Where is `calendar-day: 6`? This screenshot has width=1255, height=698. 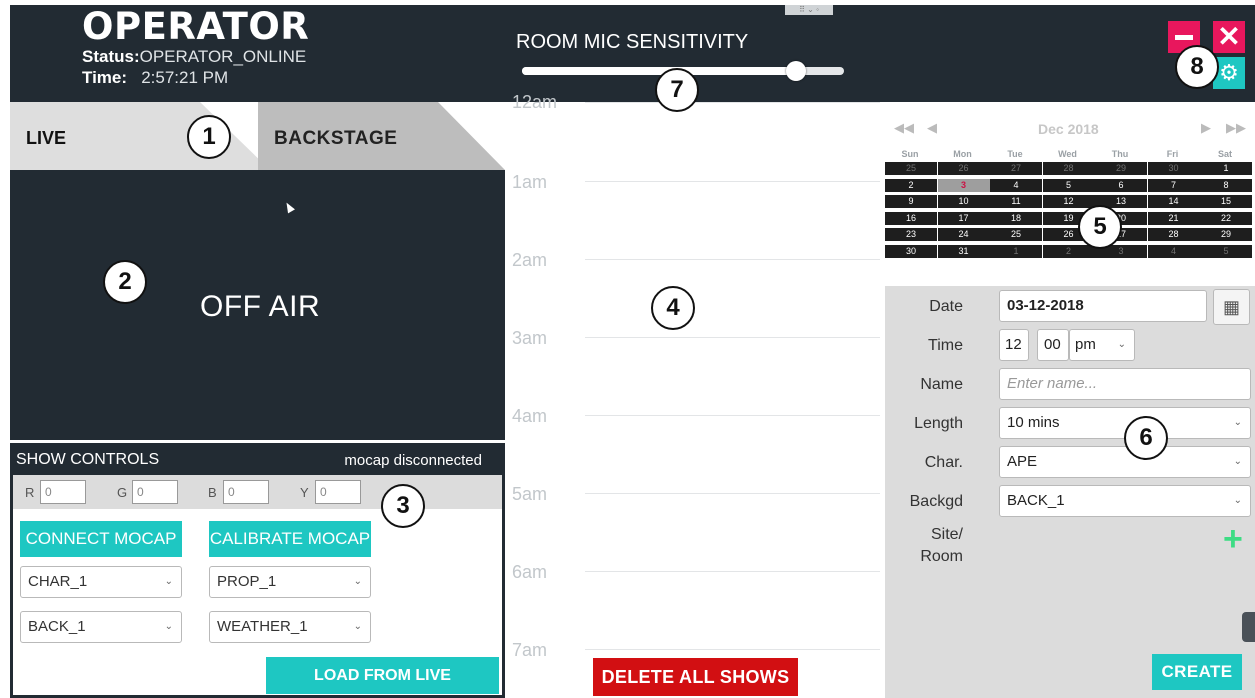 calendar-day: 6 is located at coordinates (1121, 185).